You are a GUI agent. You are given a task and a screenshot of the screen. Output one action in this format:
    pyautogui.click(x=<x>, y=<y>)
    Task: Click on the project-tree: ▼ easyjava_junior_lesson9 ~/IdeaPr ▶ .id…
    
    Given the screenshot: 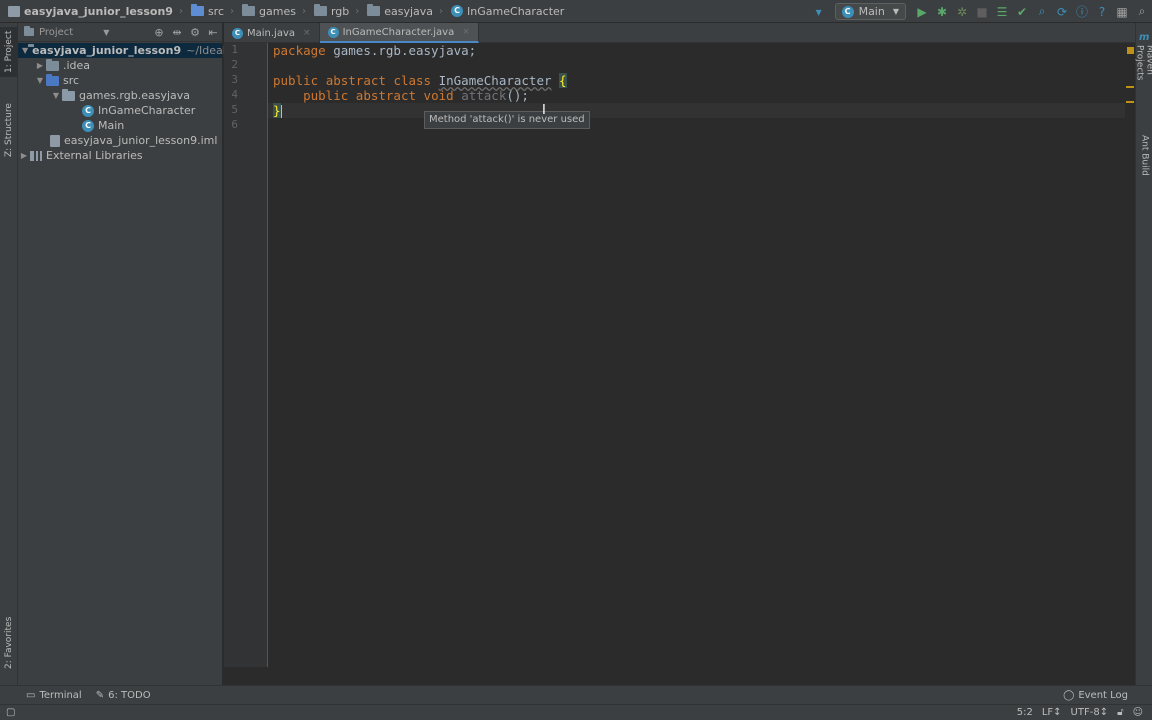 What is the action you would take?
    pyautogui.click(x=126, y=102)
    